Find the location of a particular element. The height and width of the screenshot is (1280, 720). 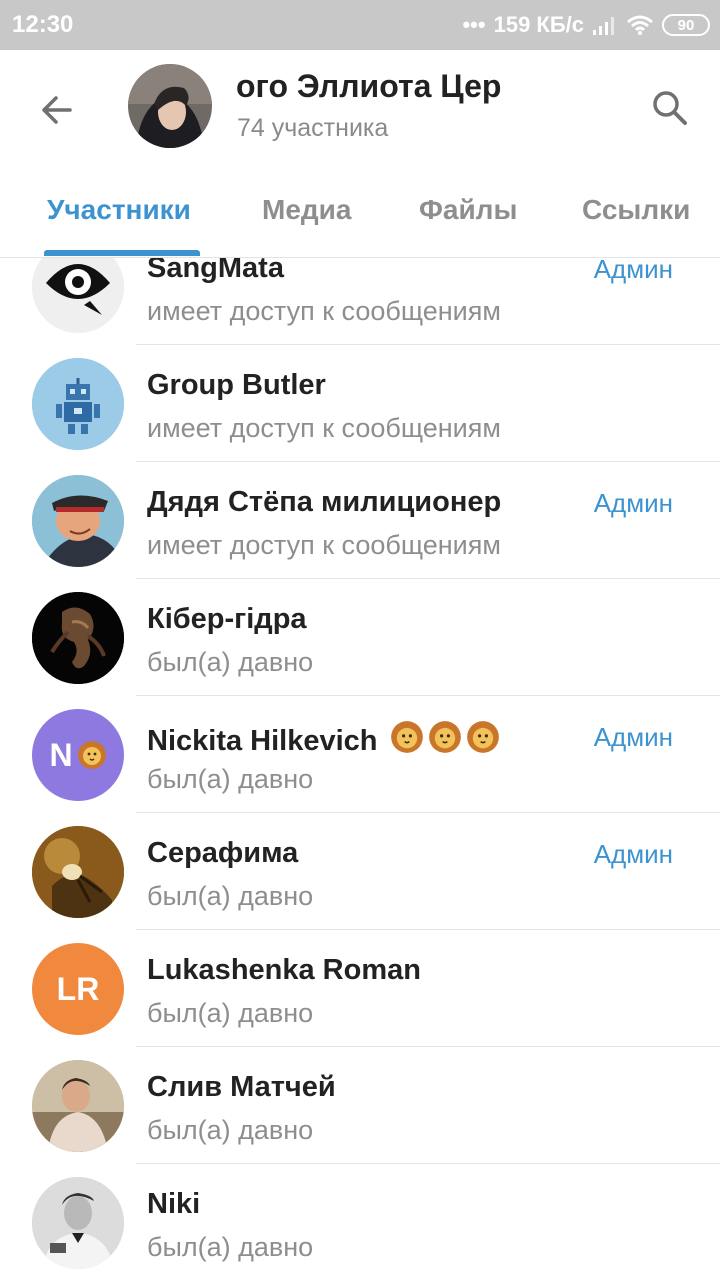

member-name: Nickita Hilkevich is located at coordinates (323, 739).